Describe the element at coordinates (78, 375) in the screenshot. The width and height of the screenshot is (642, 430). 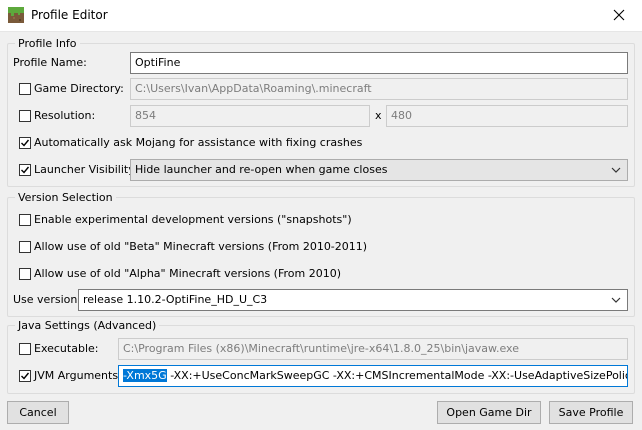
I see `jvm-arguments-label: JVM Arguments:` at that location.